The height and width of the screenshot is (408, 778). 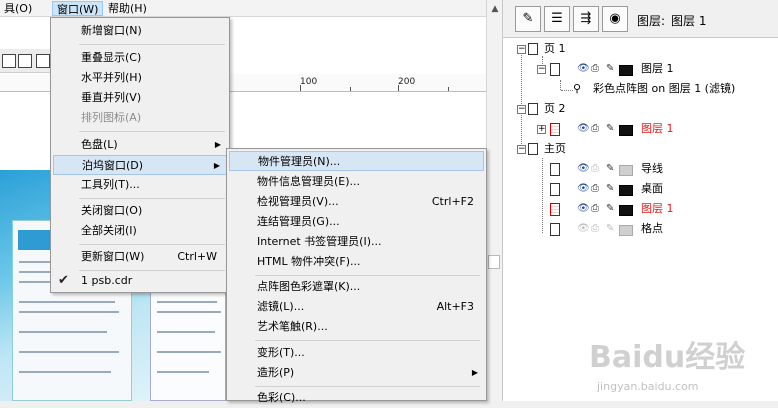 What do you see at coordinates (657, 69) in the screenshot?
I see `tree-page1-layer1: 图层 1` at bounding box center [657, 69].